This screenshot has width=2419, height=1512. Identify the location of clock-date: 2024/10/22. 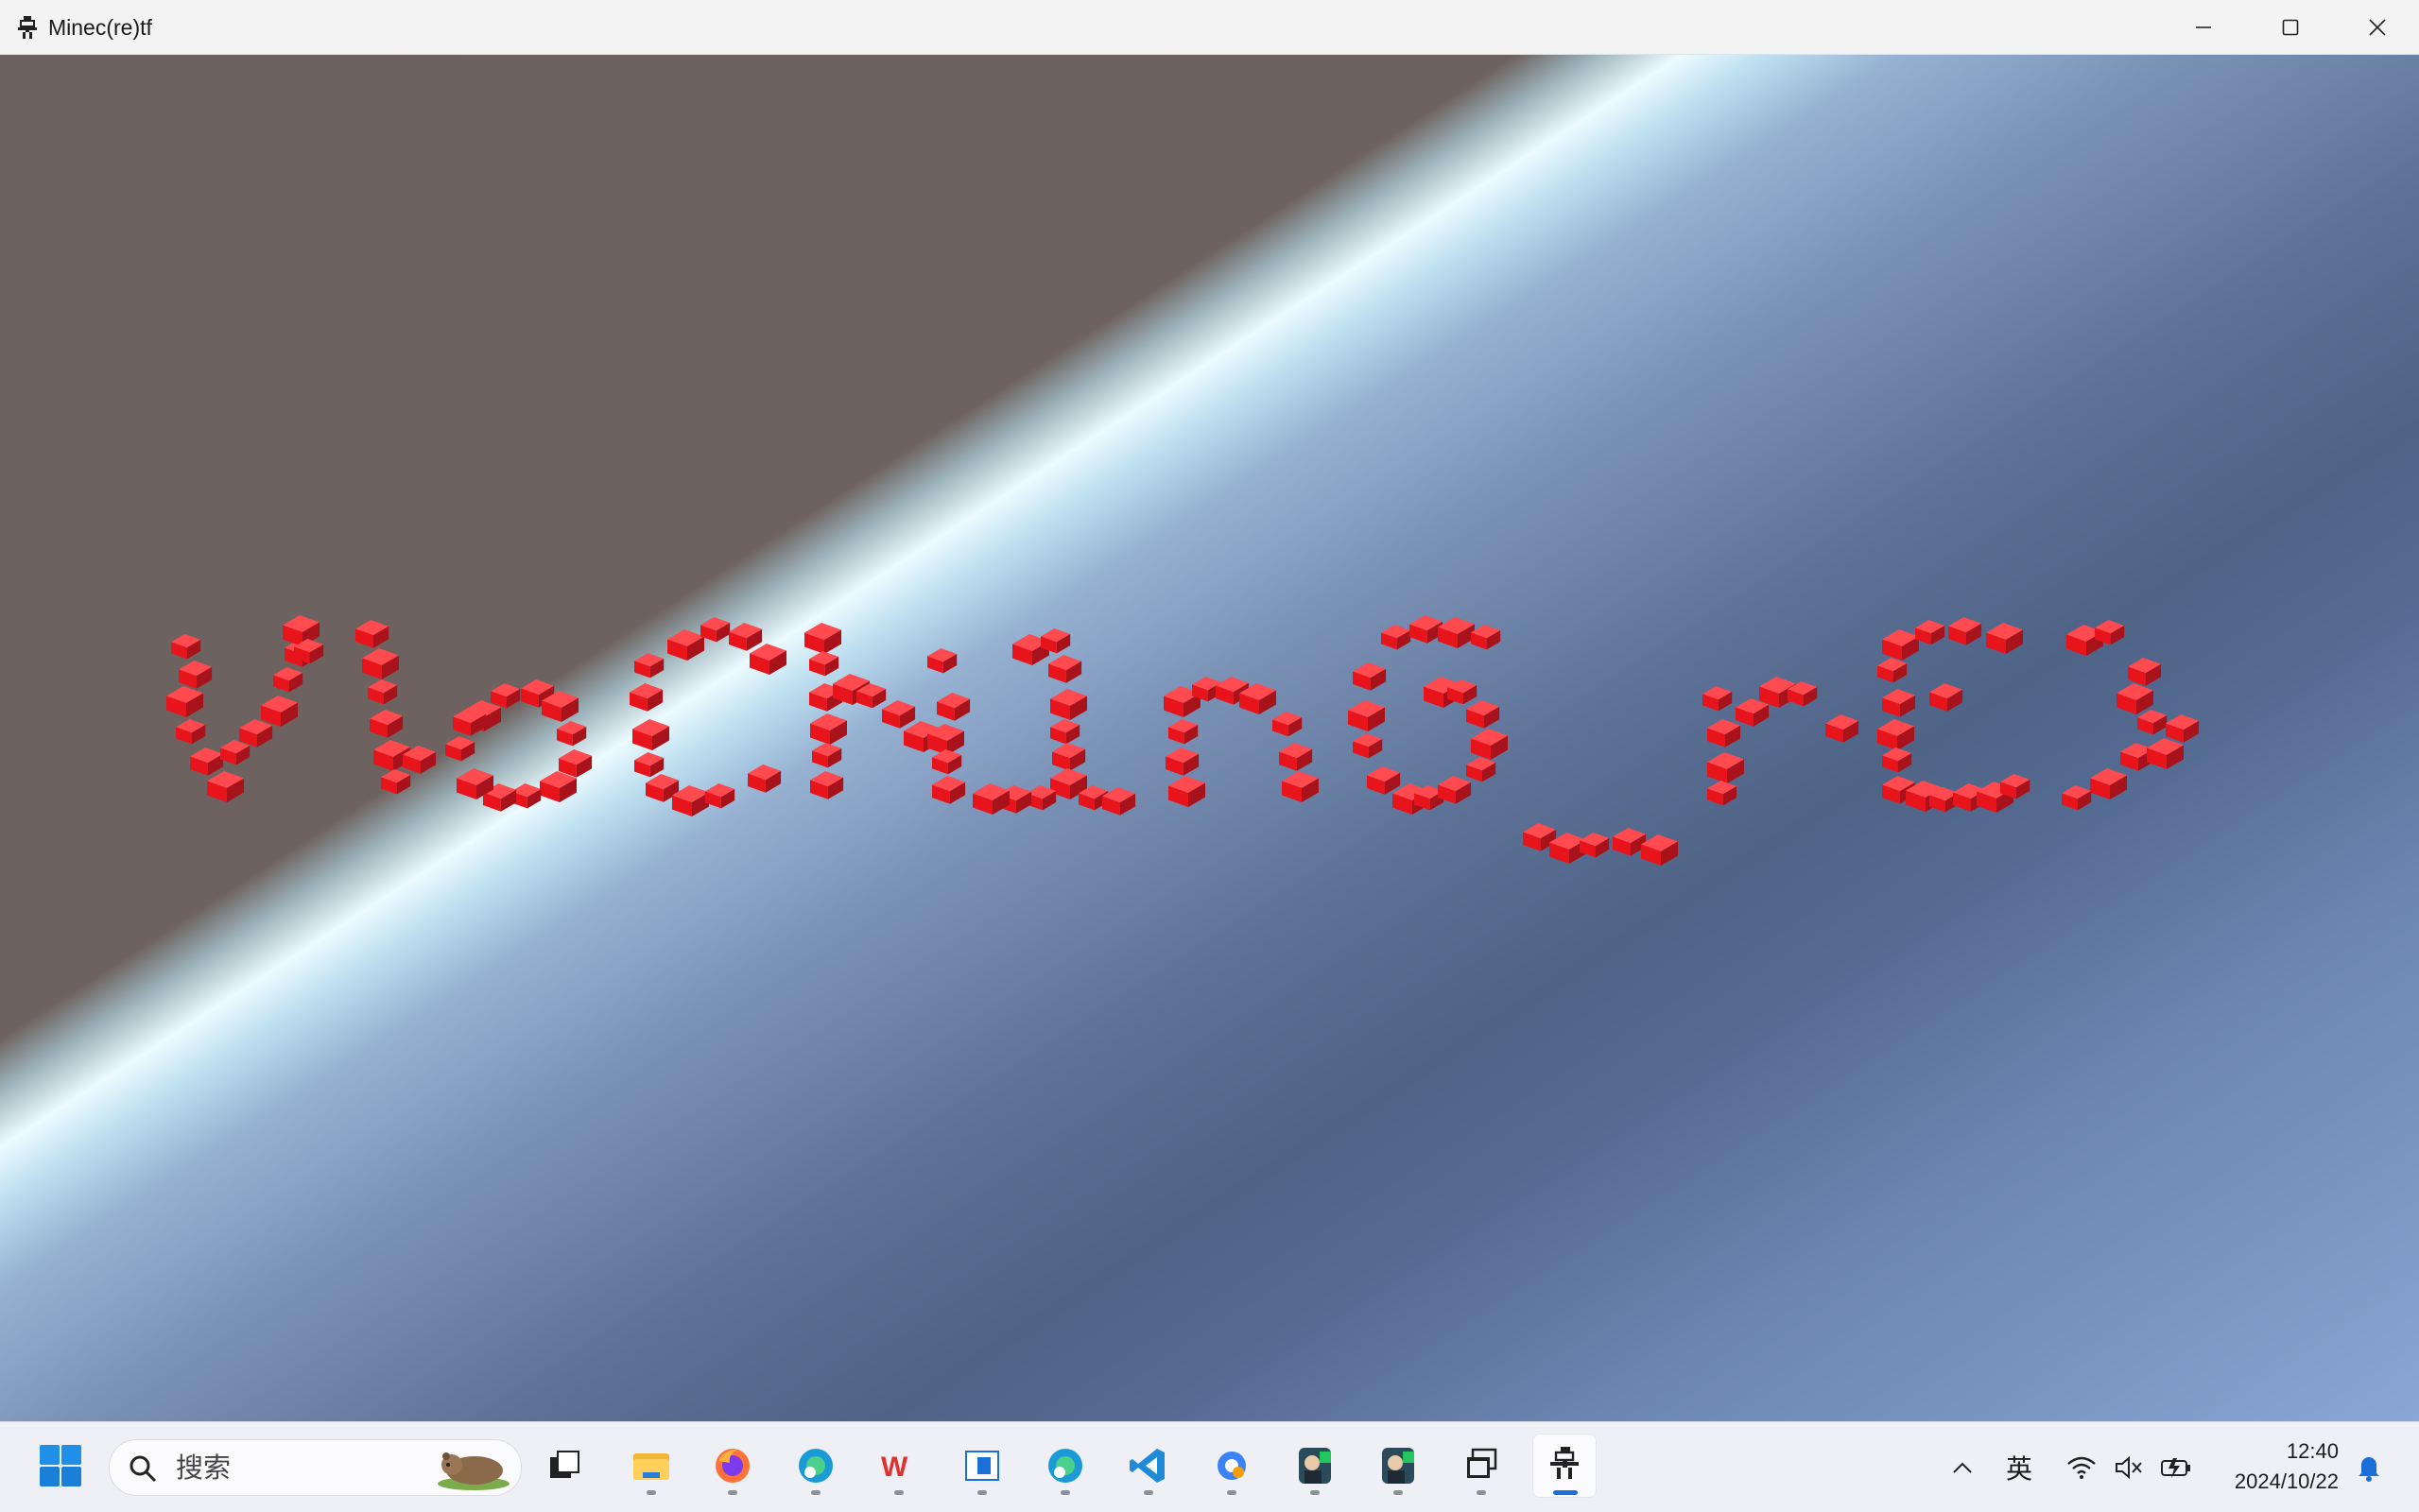
(2287, 1481).